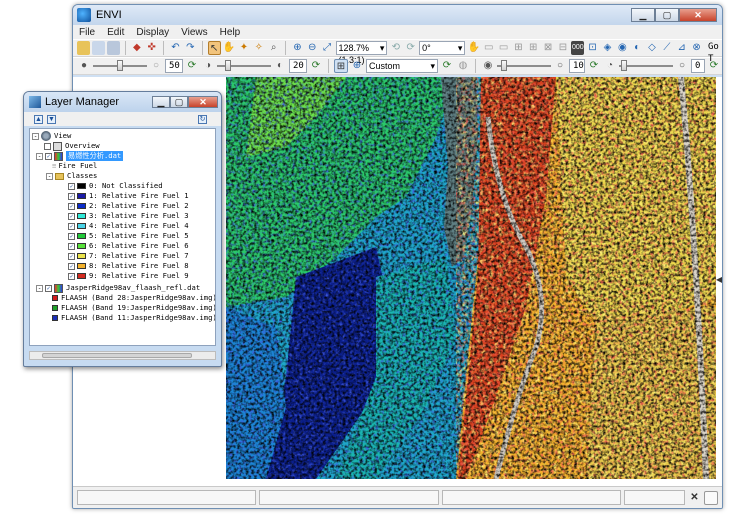 The image size is (741, 517). I want to click on undo-icon: ↶, so click(175, 48).